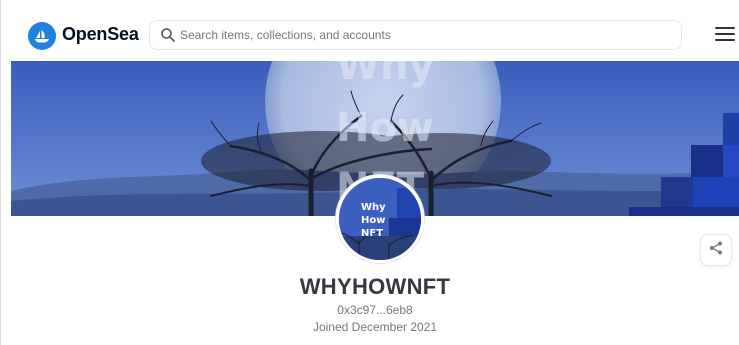 The height and width of the screenshot is (345, 739). I want to click on profile-avatar: Why How NFT, so click(380, 219).